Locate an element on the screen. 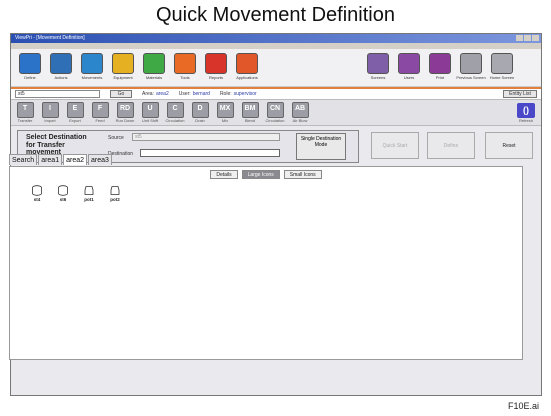 This screenshot has height=416, width=551. equipment-item: pot2 is located at coordinates (115, 193).